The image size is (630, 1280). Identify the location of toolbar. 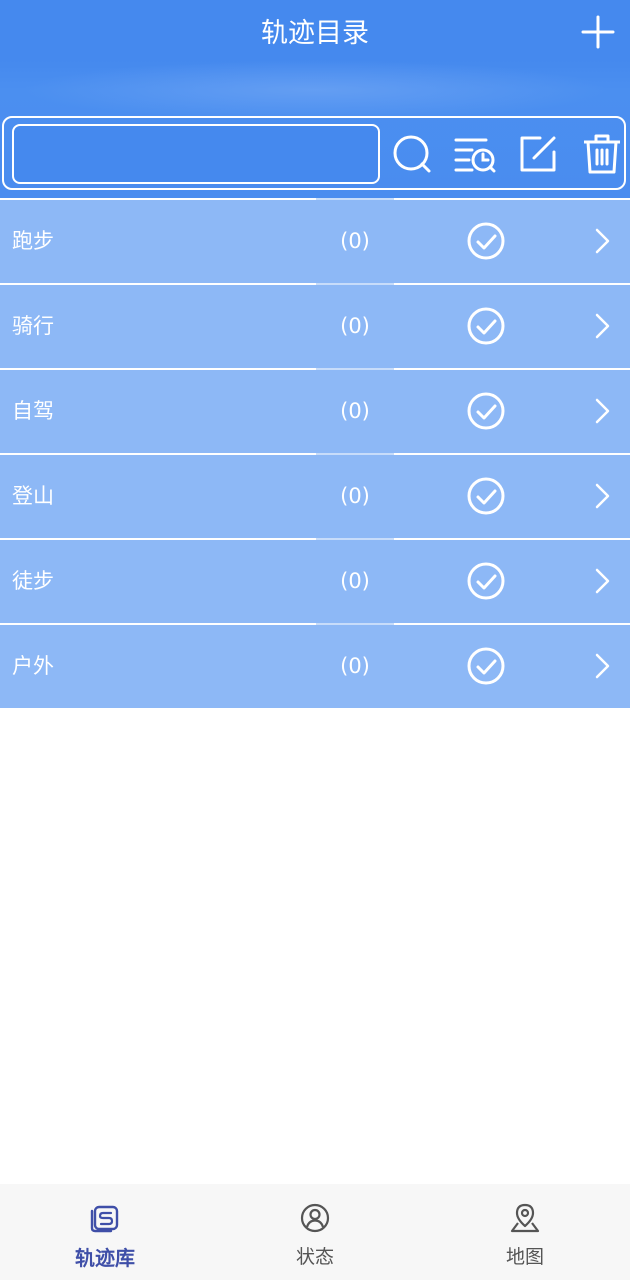
(314, 153).